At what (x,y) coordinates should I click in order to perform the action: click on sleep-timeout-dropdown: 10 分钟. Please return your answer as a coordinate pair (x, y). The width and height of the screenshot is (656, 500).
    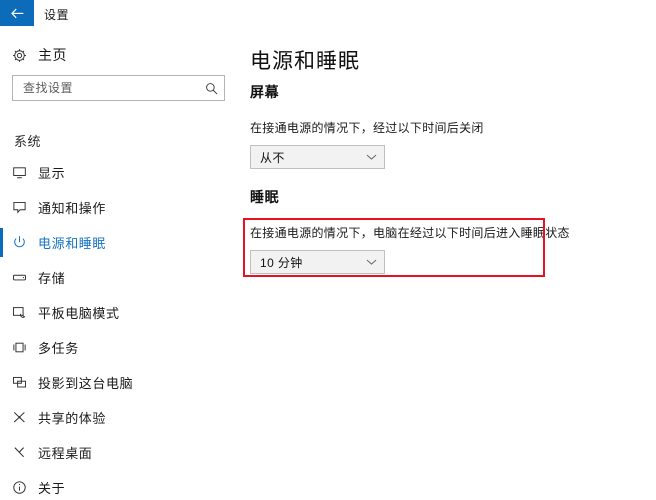
    Looking at the image, I should click on (317, 262).